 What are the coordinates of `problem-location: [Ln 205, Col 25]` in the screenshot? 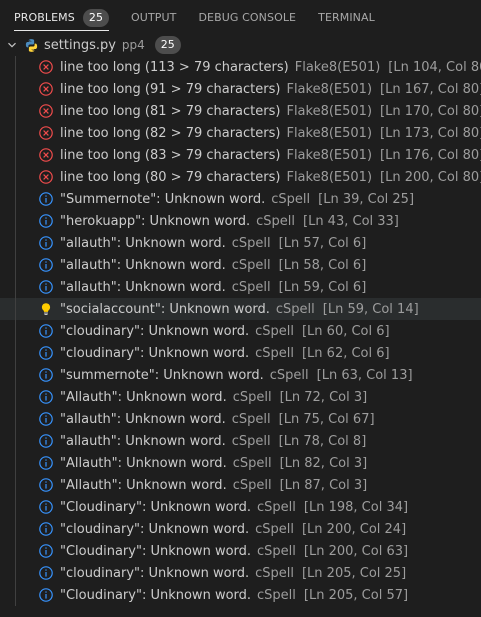 It's located at (354, 573).